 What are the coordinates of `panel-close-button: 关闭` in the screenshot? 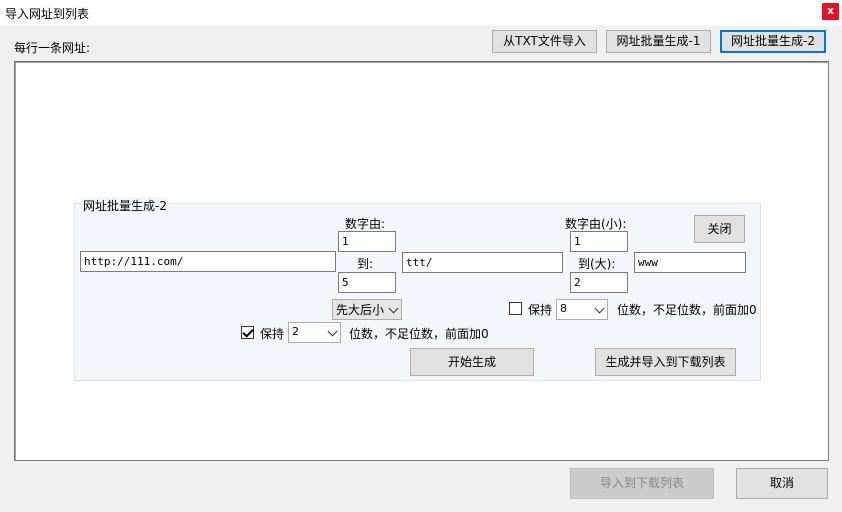 It's located at (719, 229).